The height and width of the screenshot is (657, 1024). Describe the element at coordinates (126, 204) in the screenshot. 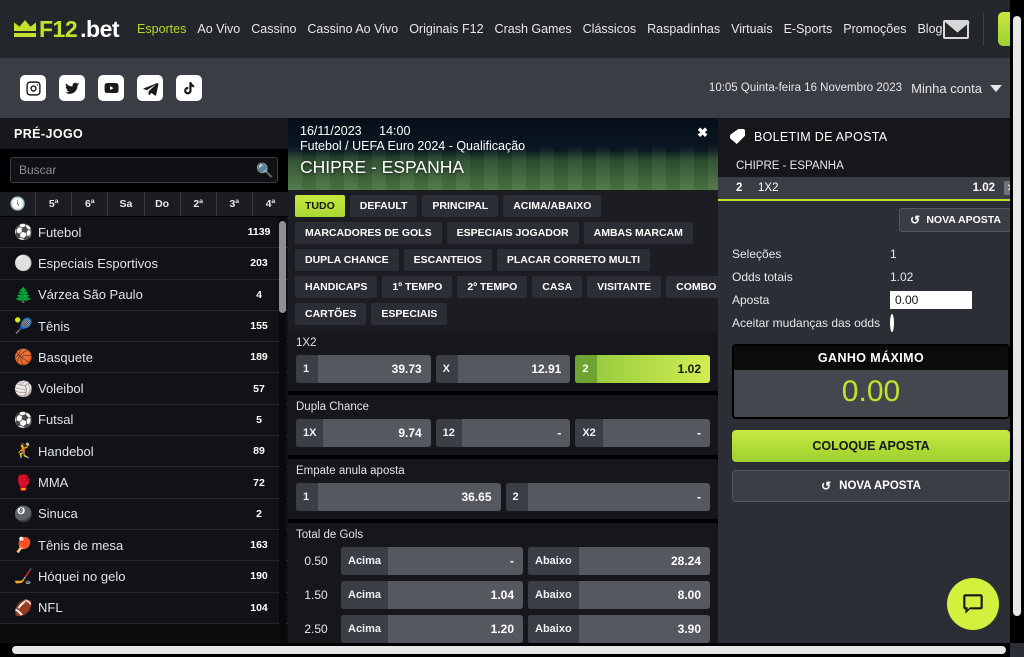

I see `daytab-sa: Sa` at that location.